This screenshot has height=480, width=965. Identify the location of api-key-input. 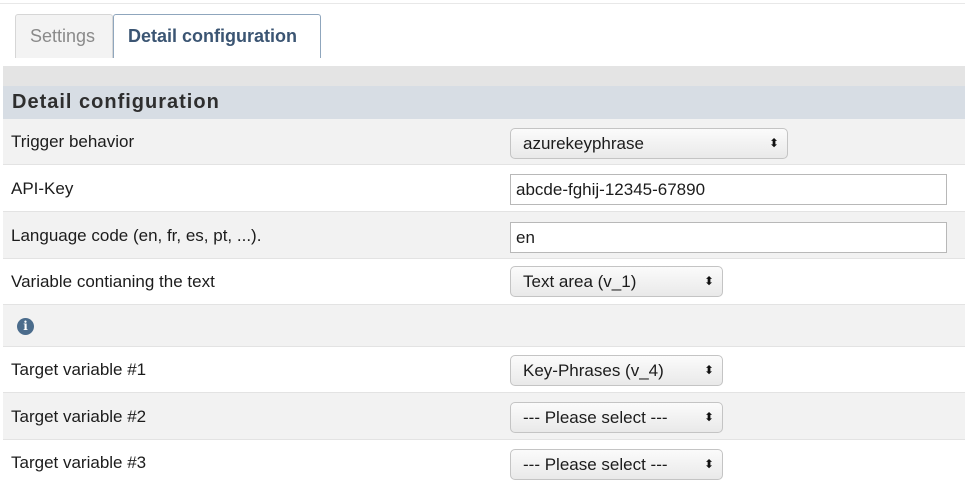
(728, 189).